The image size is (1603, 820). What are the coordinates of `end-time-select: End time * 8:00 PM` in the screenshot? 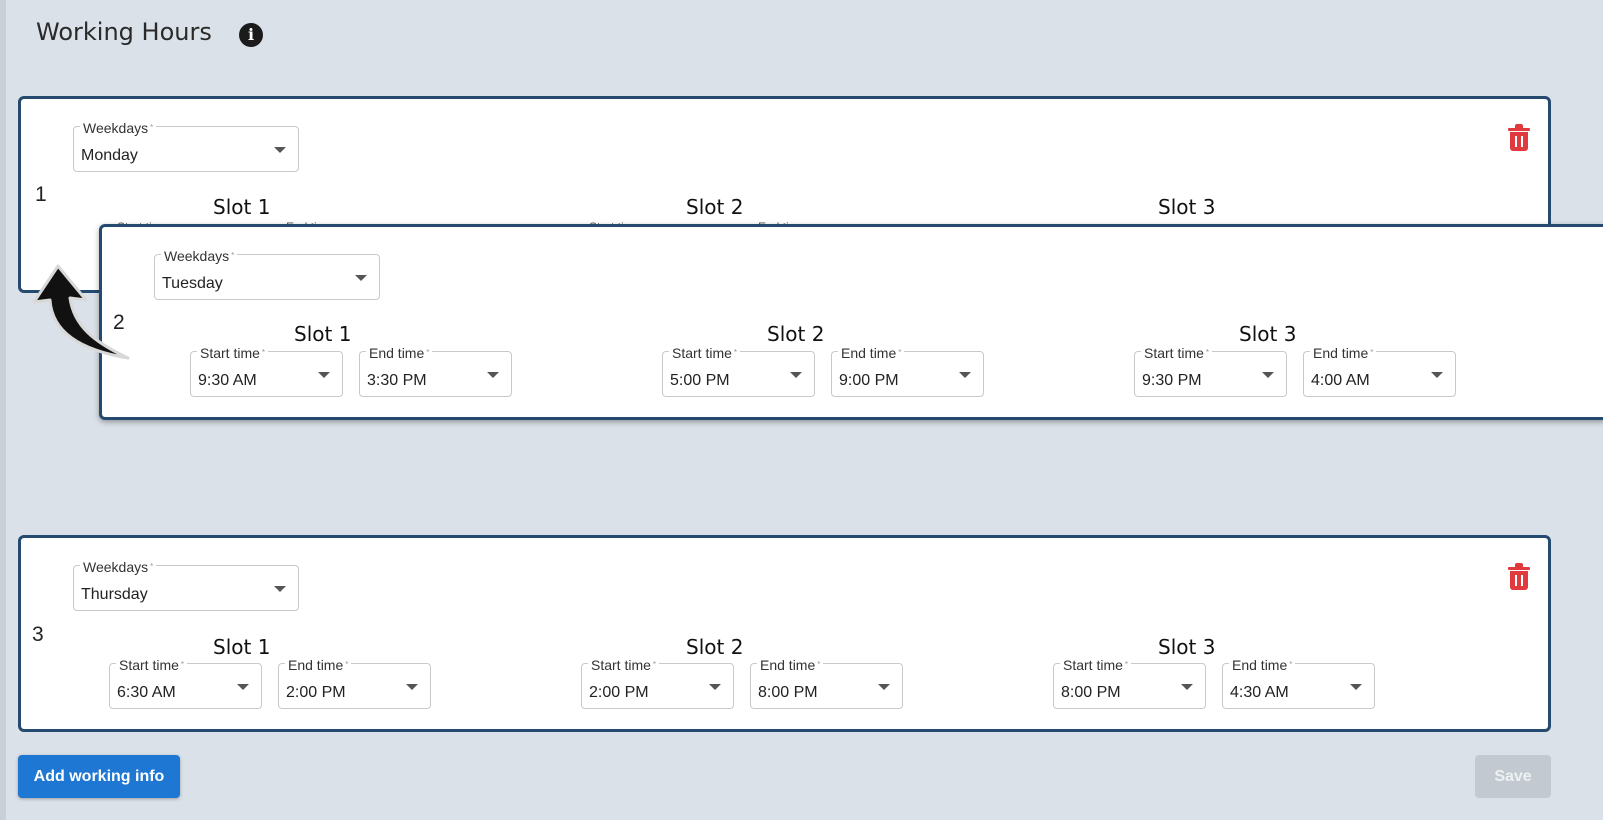 It's located at (826, 683).